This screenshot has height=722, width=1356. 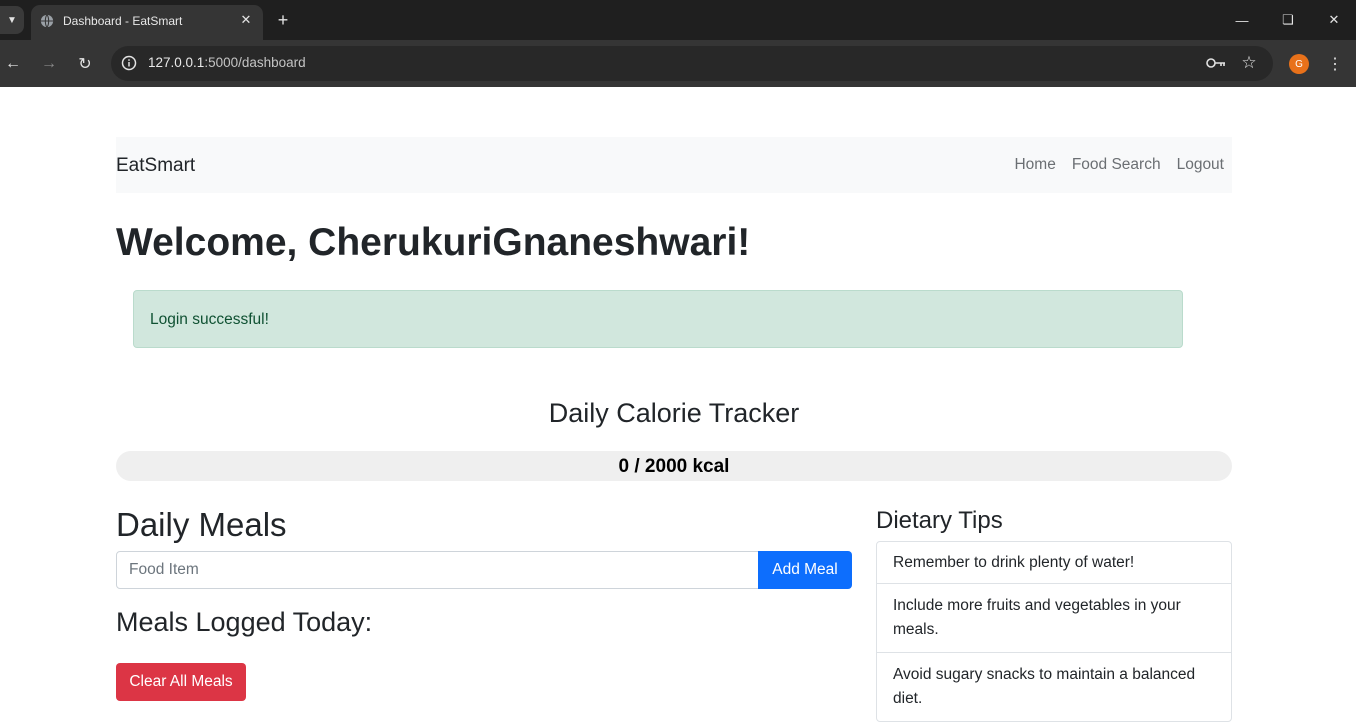 I want to click on nav-link-logout: Logout, so click(x=1200, y=165).